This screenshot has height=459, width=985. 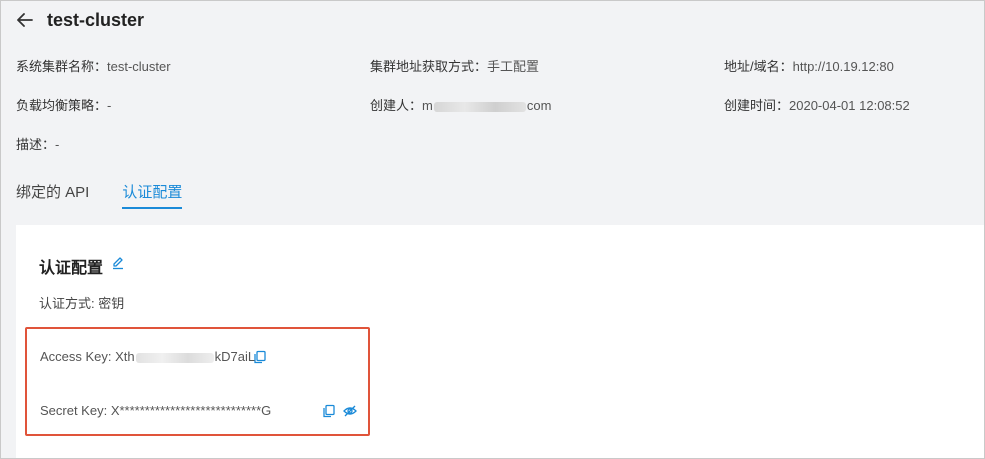 I want to click on secret-key-label: Secret Key:, so click(x=75, y=410).